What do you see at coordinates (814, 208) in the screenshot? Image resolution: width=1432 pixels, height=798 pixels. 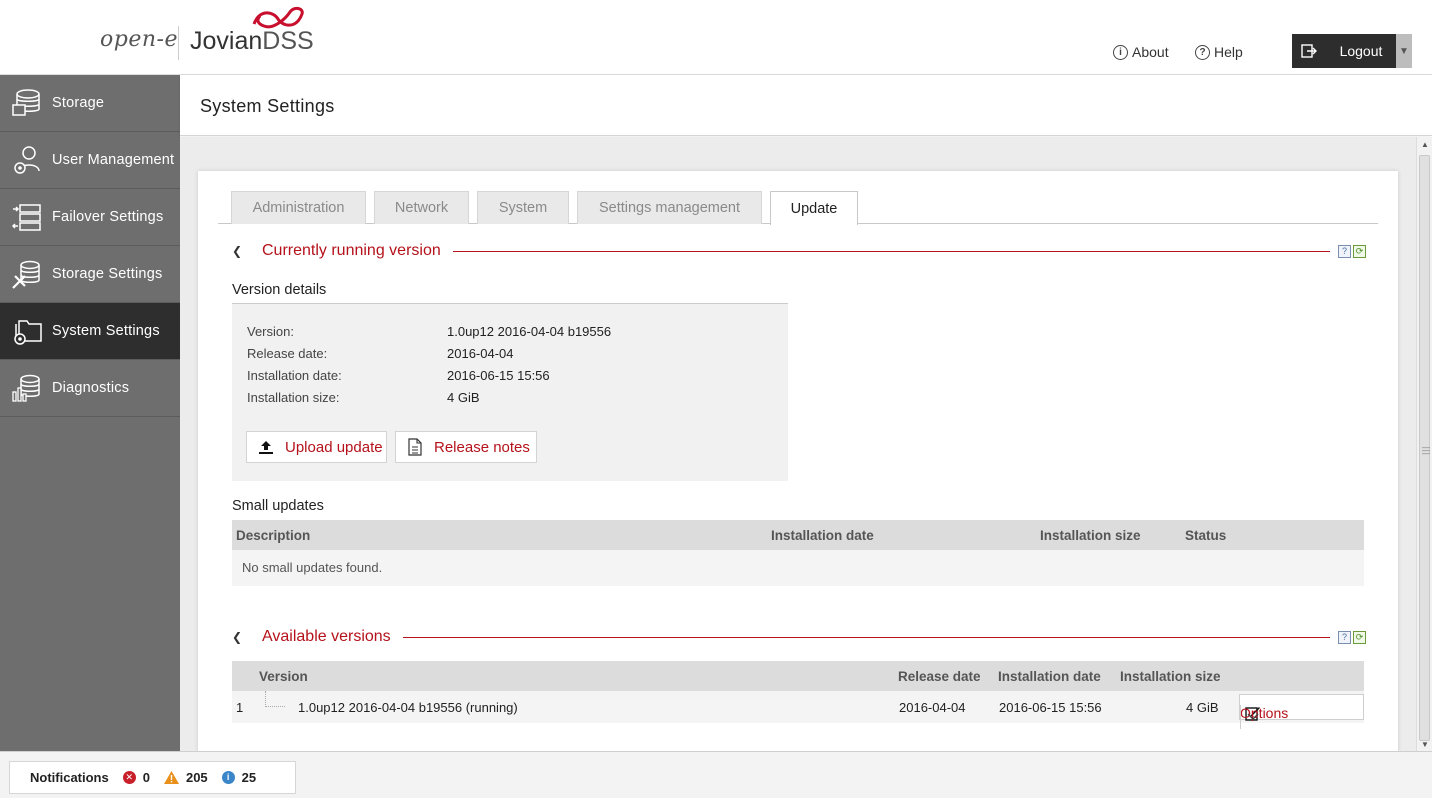 I see `tab-update: Update` at bounding box center [814, 208].